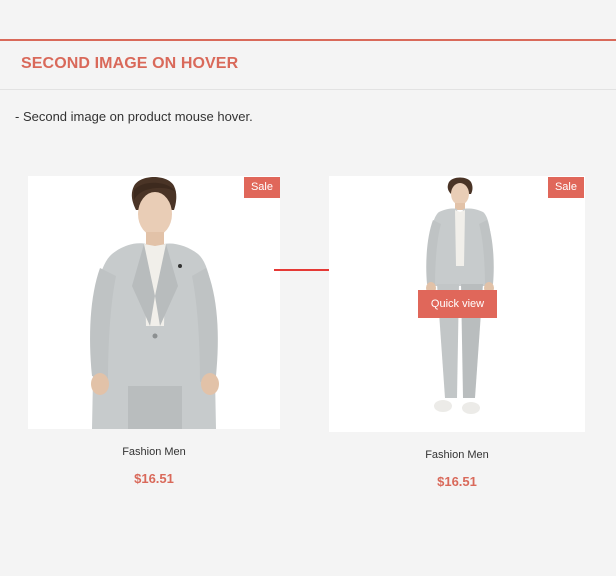 This screenshot has width=616, height=576. I want to click on section-description: - Second image on product mouse hover., so click(134, 116).